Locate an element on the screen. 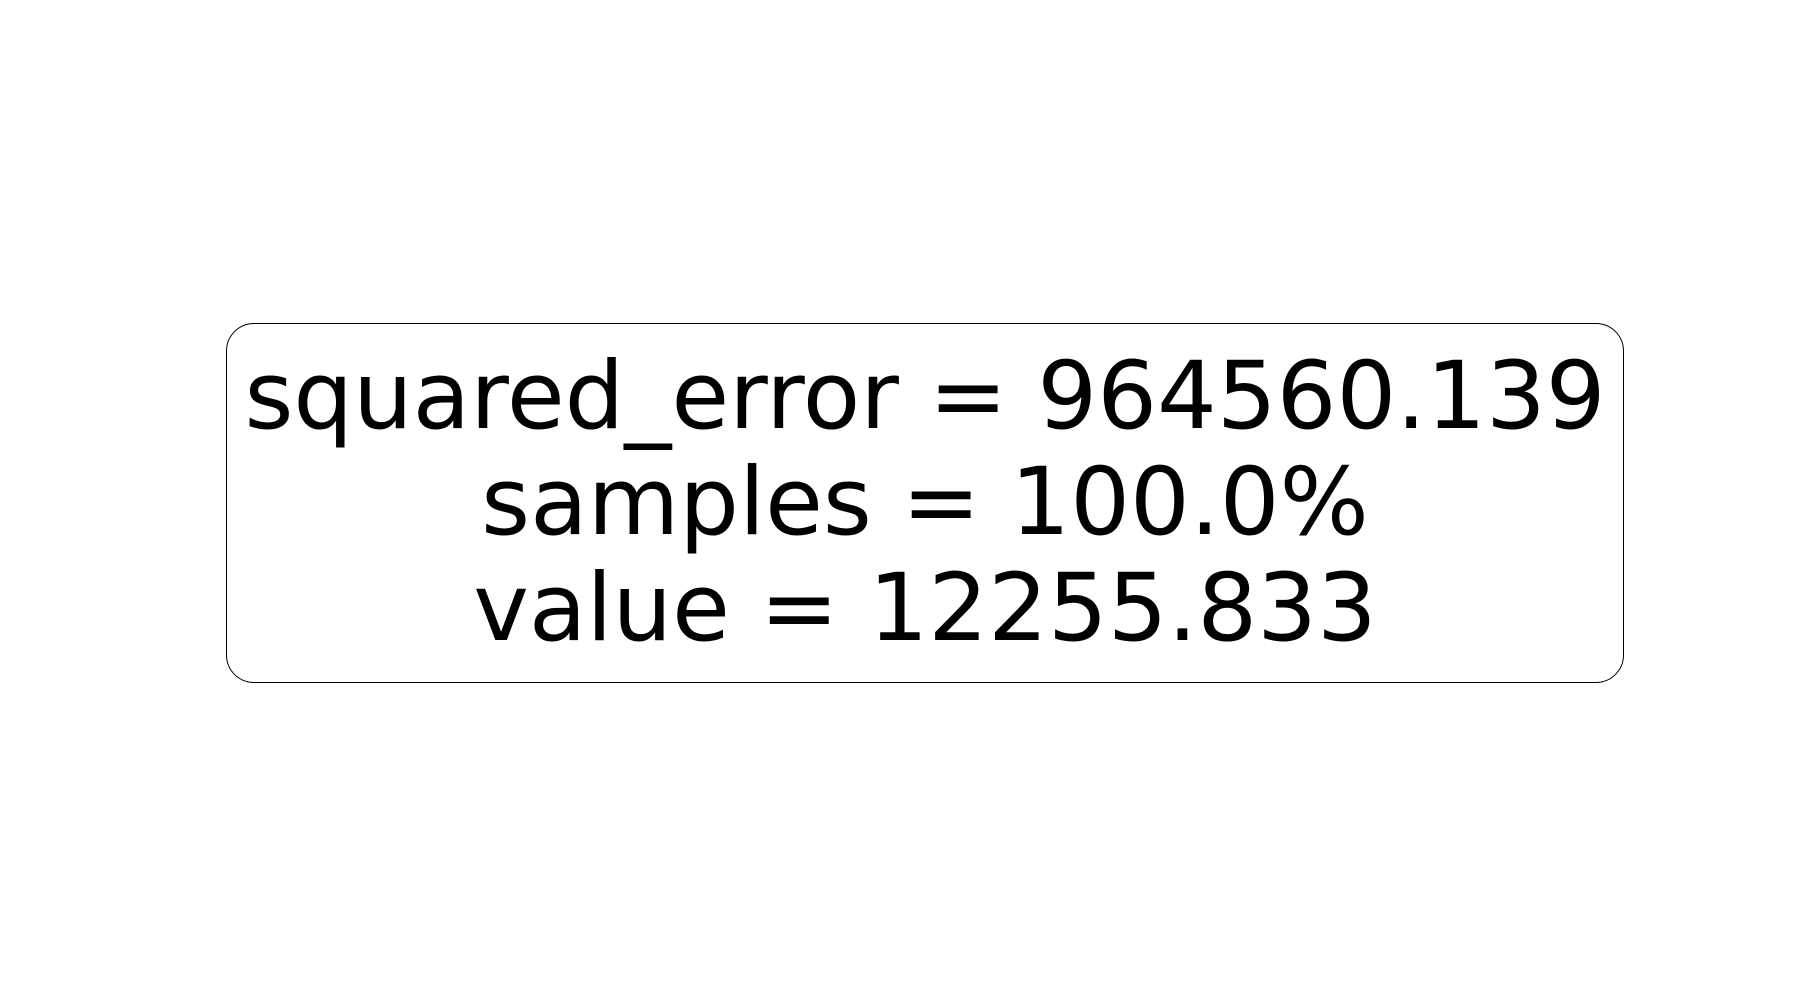  node-squared-error-label: squared_error = 964560.139 is located at coordinates (925, 396).